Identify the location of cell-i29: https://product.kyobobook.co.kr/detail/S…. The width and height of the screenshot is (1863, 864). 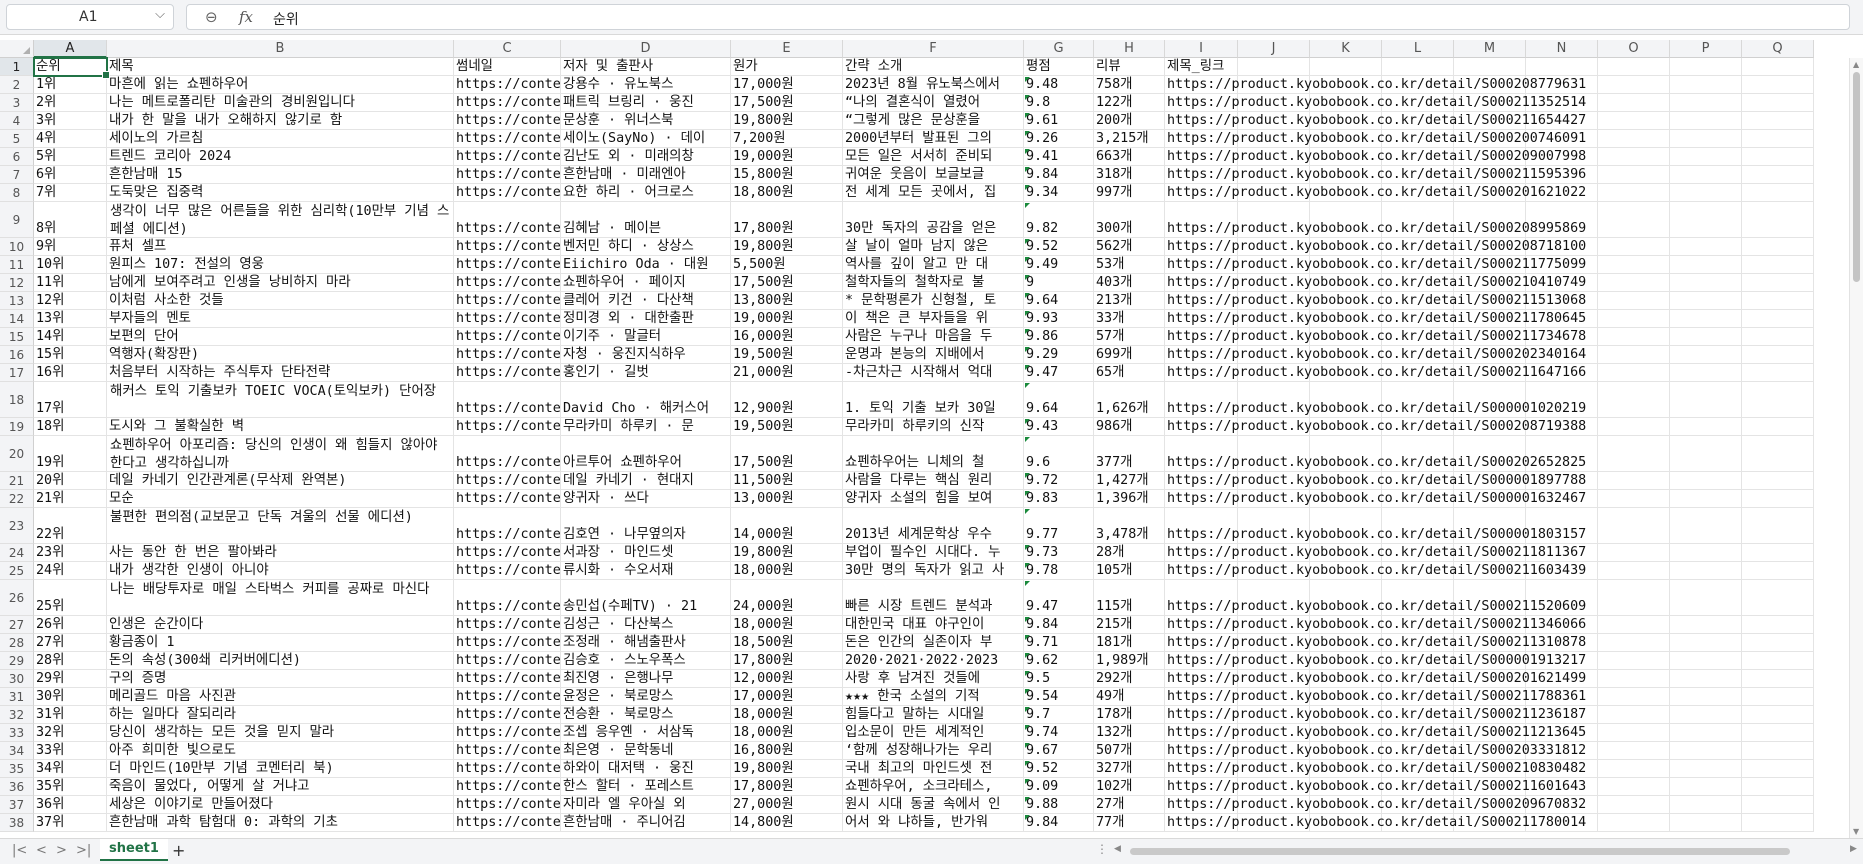
(1375, 661).